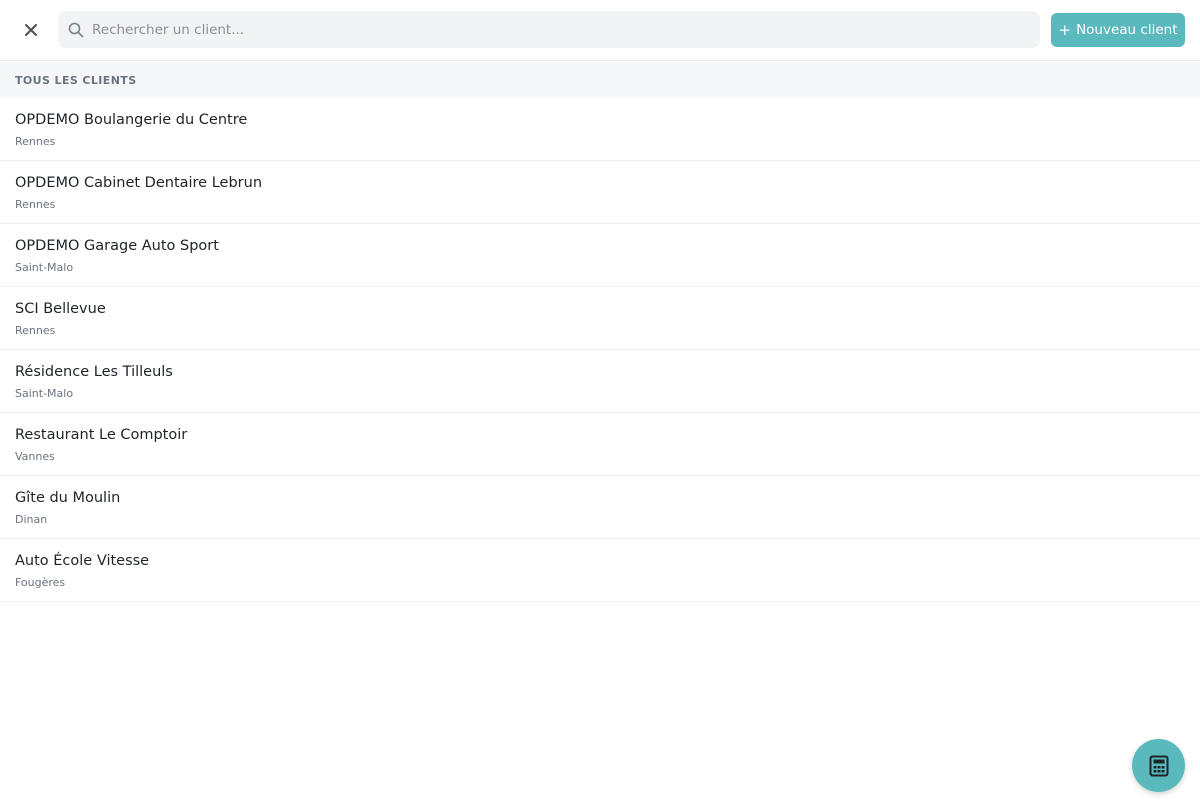 This screenshot has width=1200, height=807. What do you see at coordinates (600, 80) in the screenshot?
I see `section-header: TOUS LES CLIENTS` at bounding box center [600, 80].